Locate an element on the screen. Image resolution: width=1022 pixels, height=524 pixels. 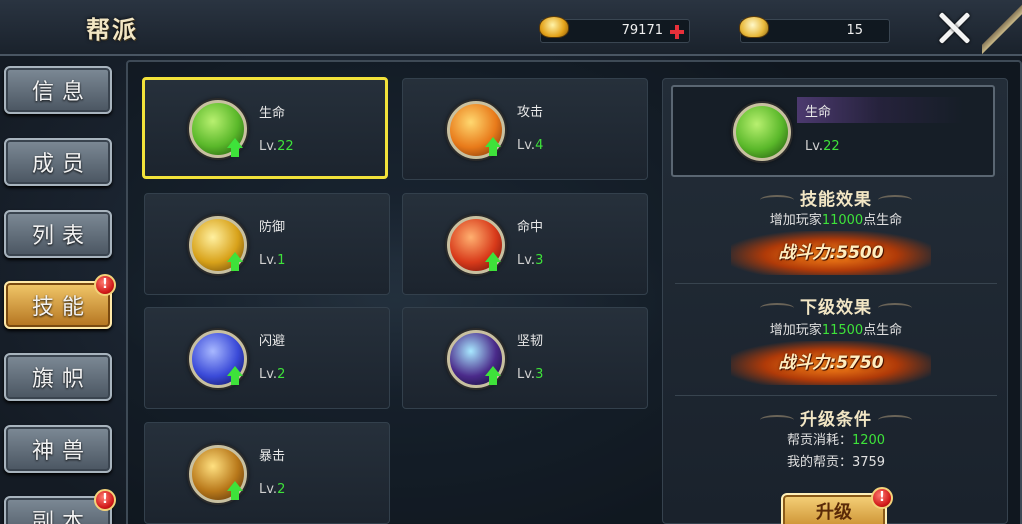
tab-banner: 旗帜 is located at coordinates (58, 377).